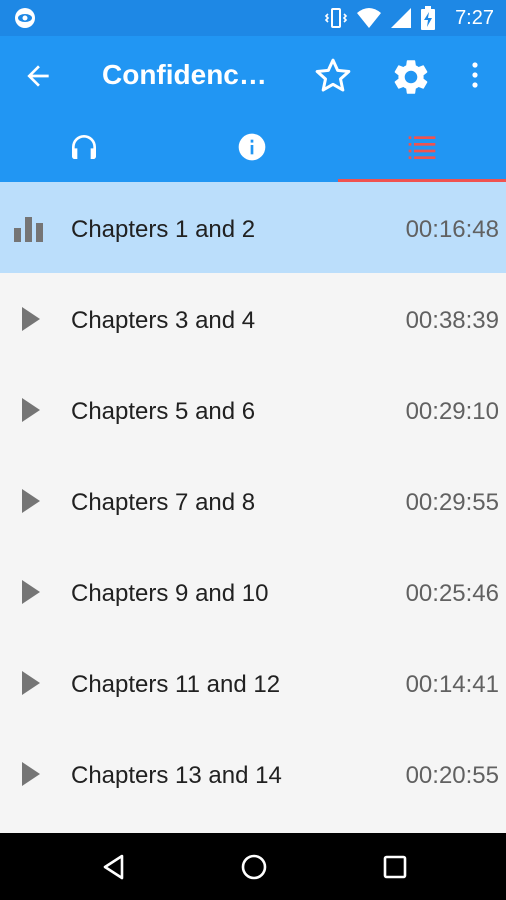 This screenshot has width=506, height=900. I want to click on chapter-duration: 00:38:39, so click(452, 320).